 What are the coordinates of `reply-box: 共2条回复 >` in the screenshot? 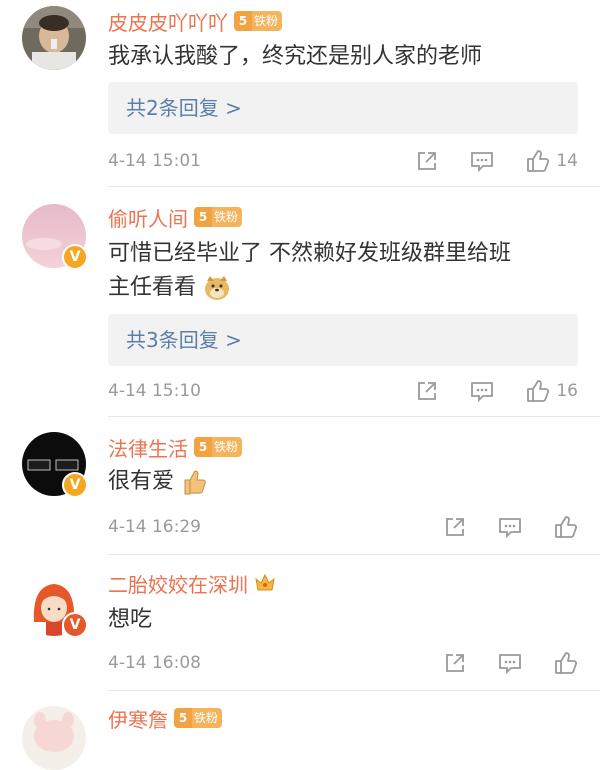 It's located at (343, 108).